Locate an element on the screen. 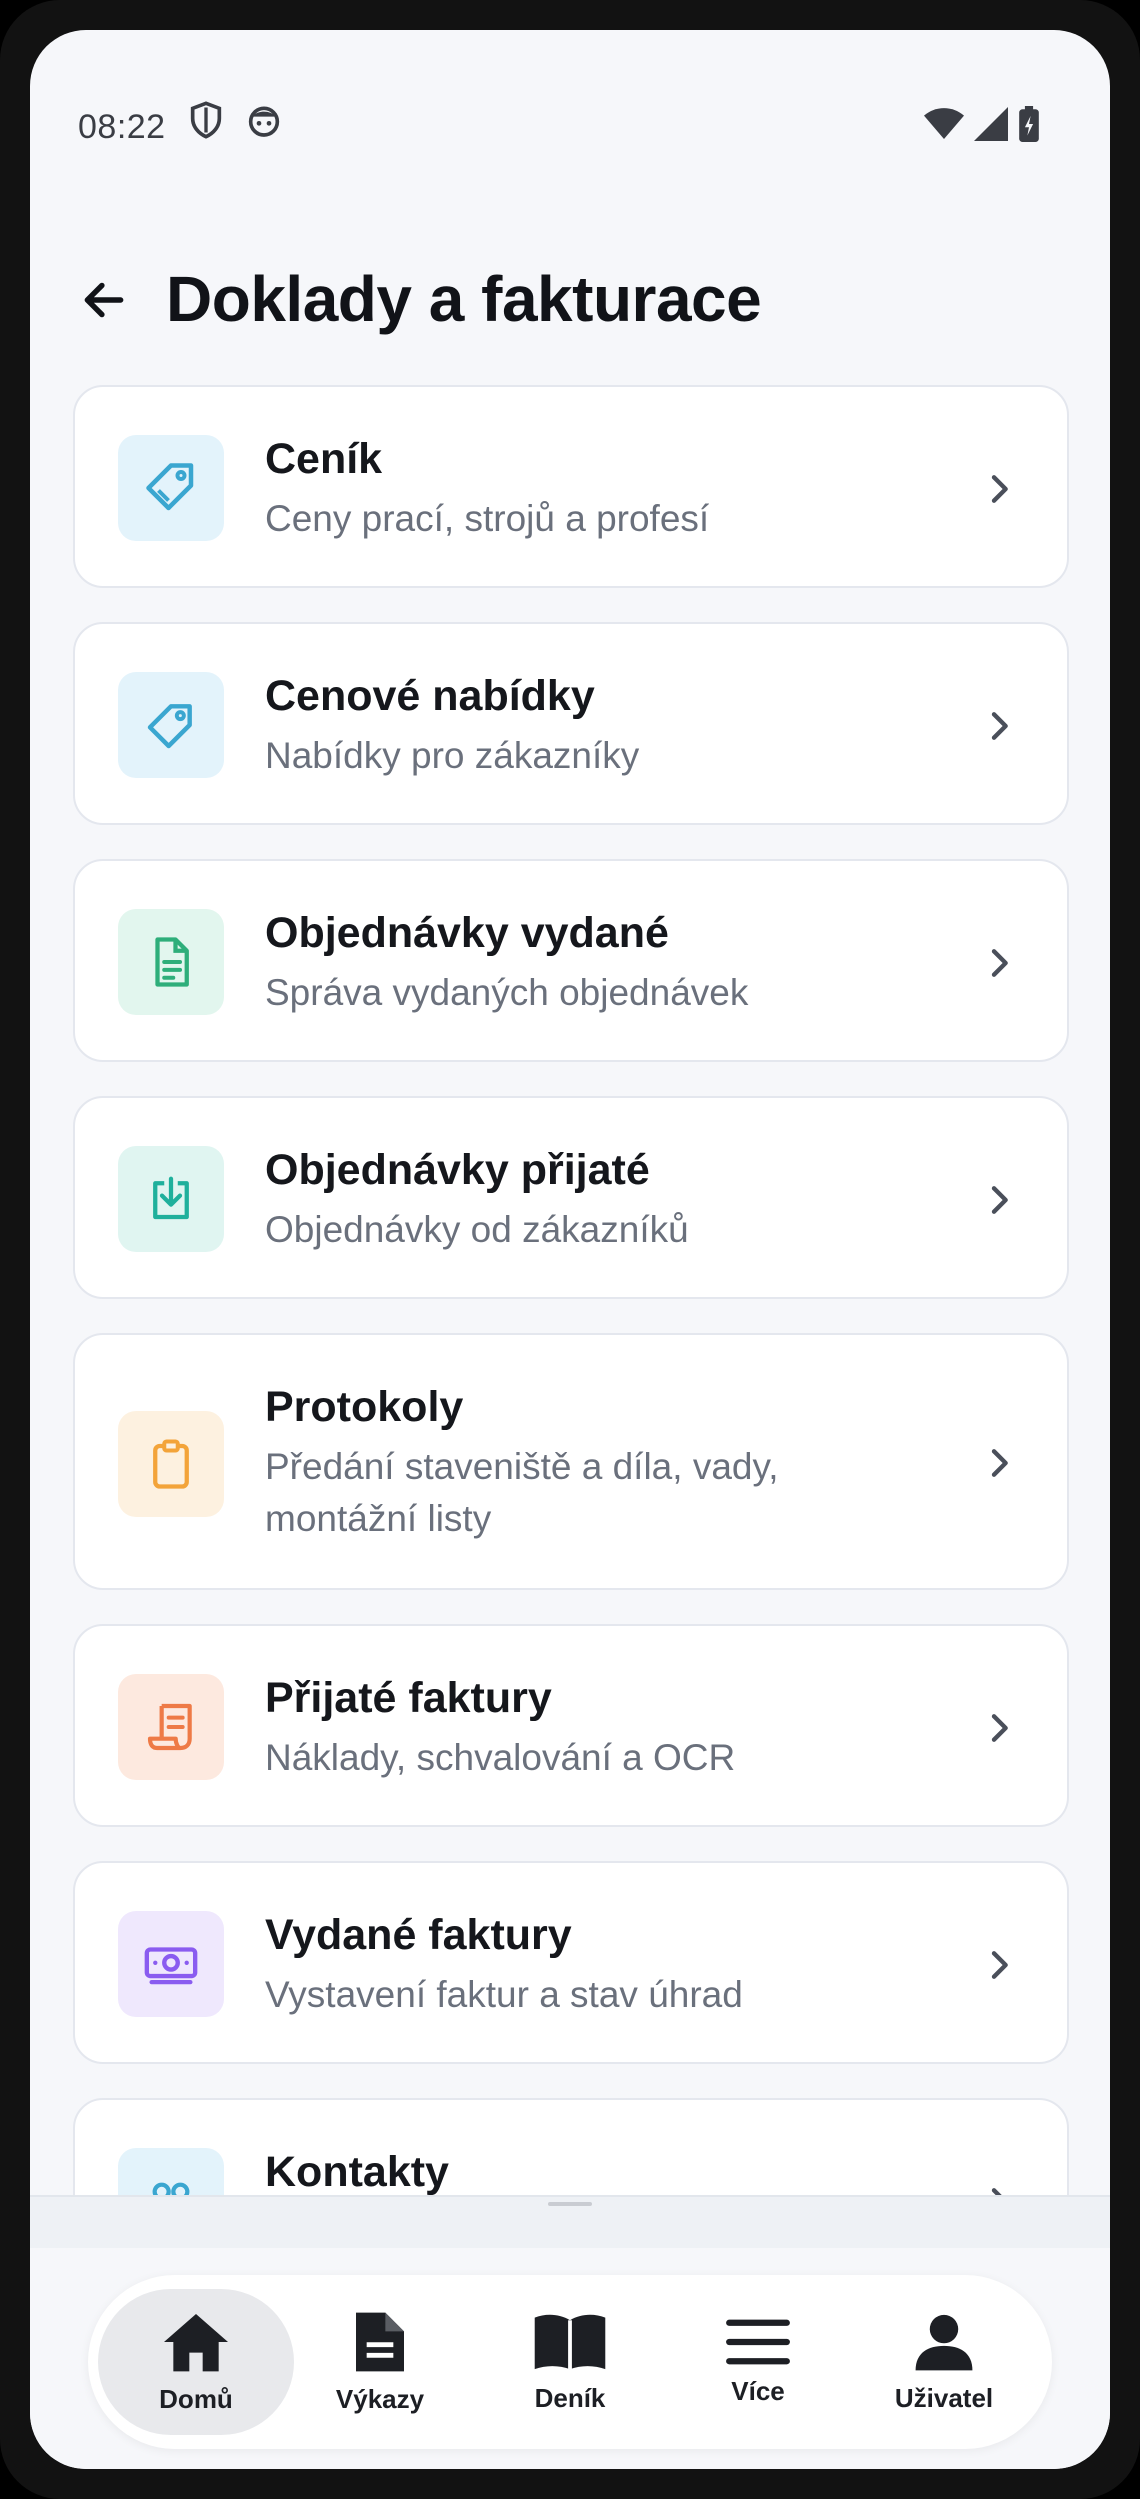  nav-item-diary: Deník is located at coordinates (570, 2362).